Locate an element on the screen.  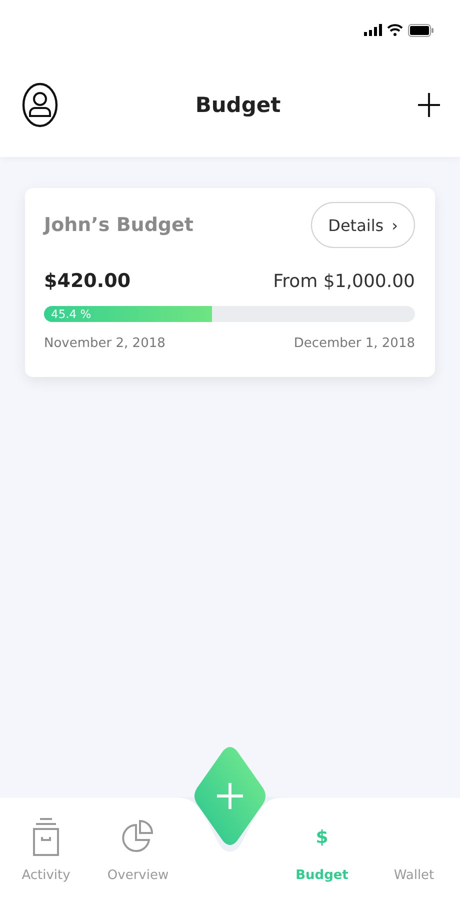
chevron-icon: › is located at coordinates (395, 225).